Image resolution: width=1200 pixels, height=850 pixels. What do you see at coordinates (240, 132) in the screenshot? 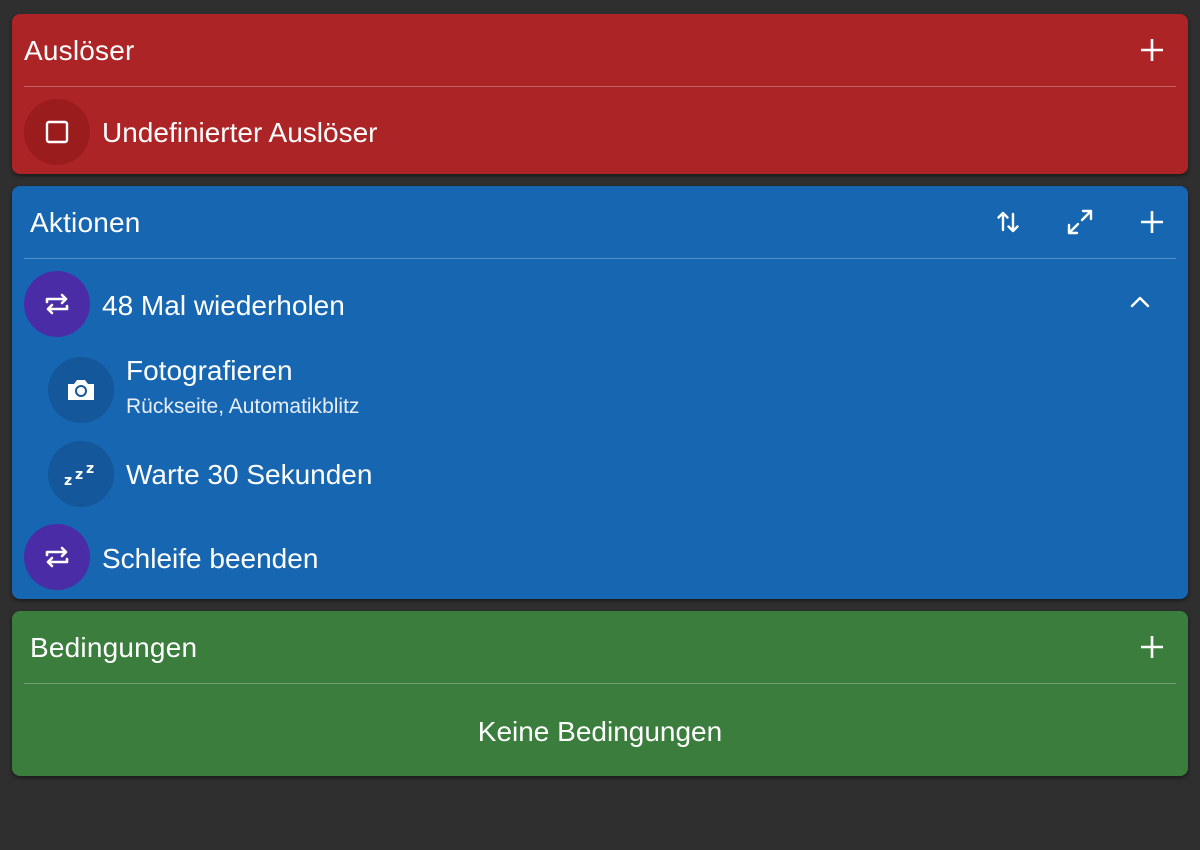
I see `trigger-label: Undefinierter Auslöser` at bounding box center [240, 132].